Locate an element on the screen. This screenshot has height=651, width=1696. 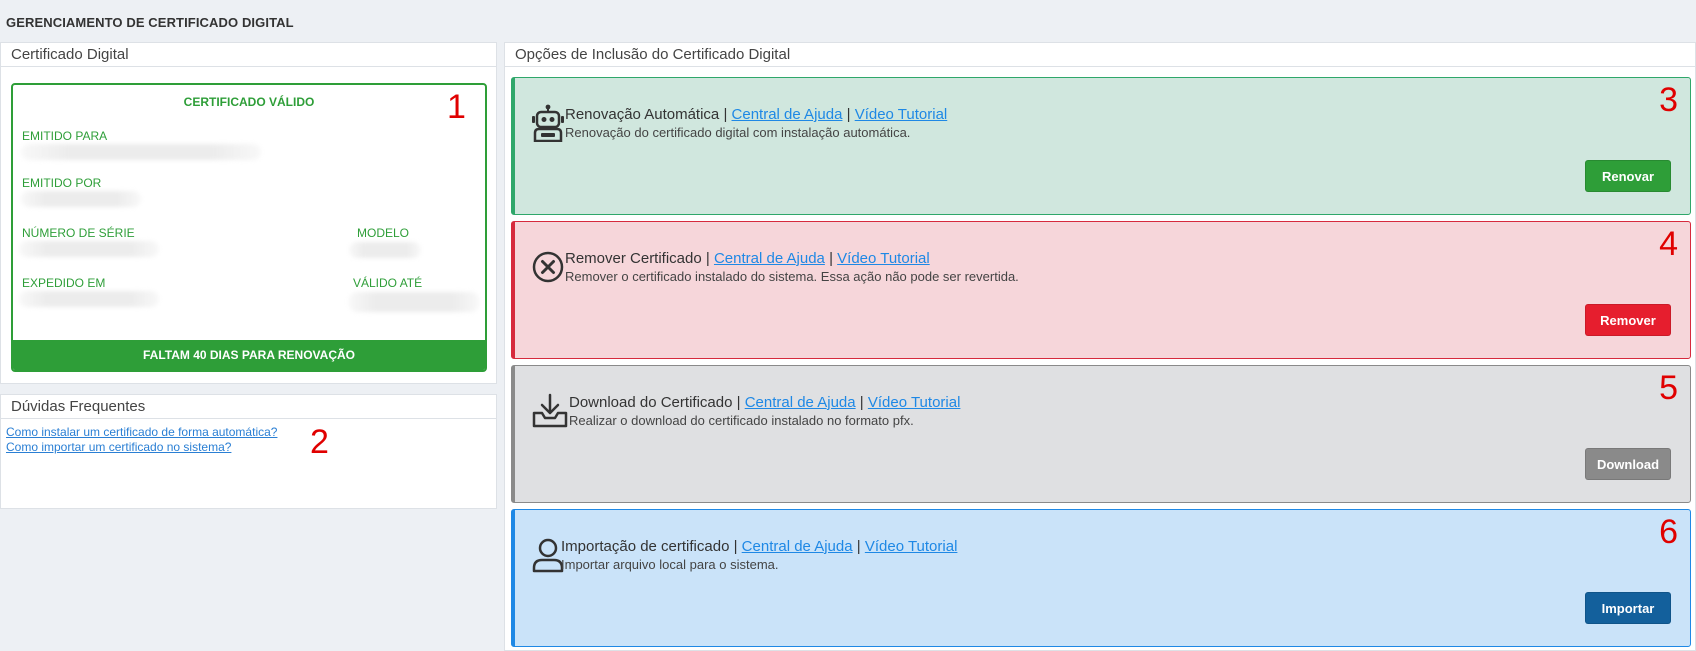
option-desc-import: Importar arquivo local para o sistema. is located at coordinates (670, 564).